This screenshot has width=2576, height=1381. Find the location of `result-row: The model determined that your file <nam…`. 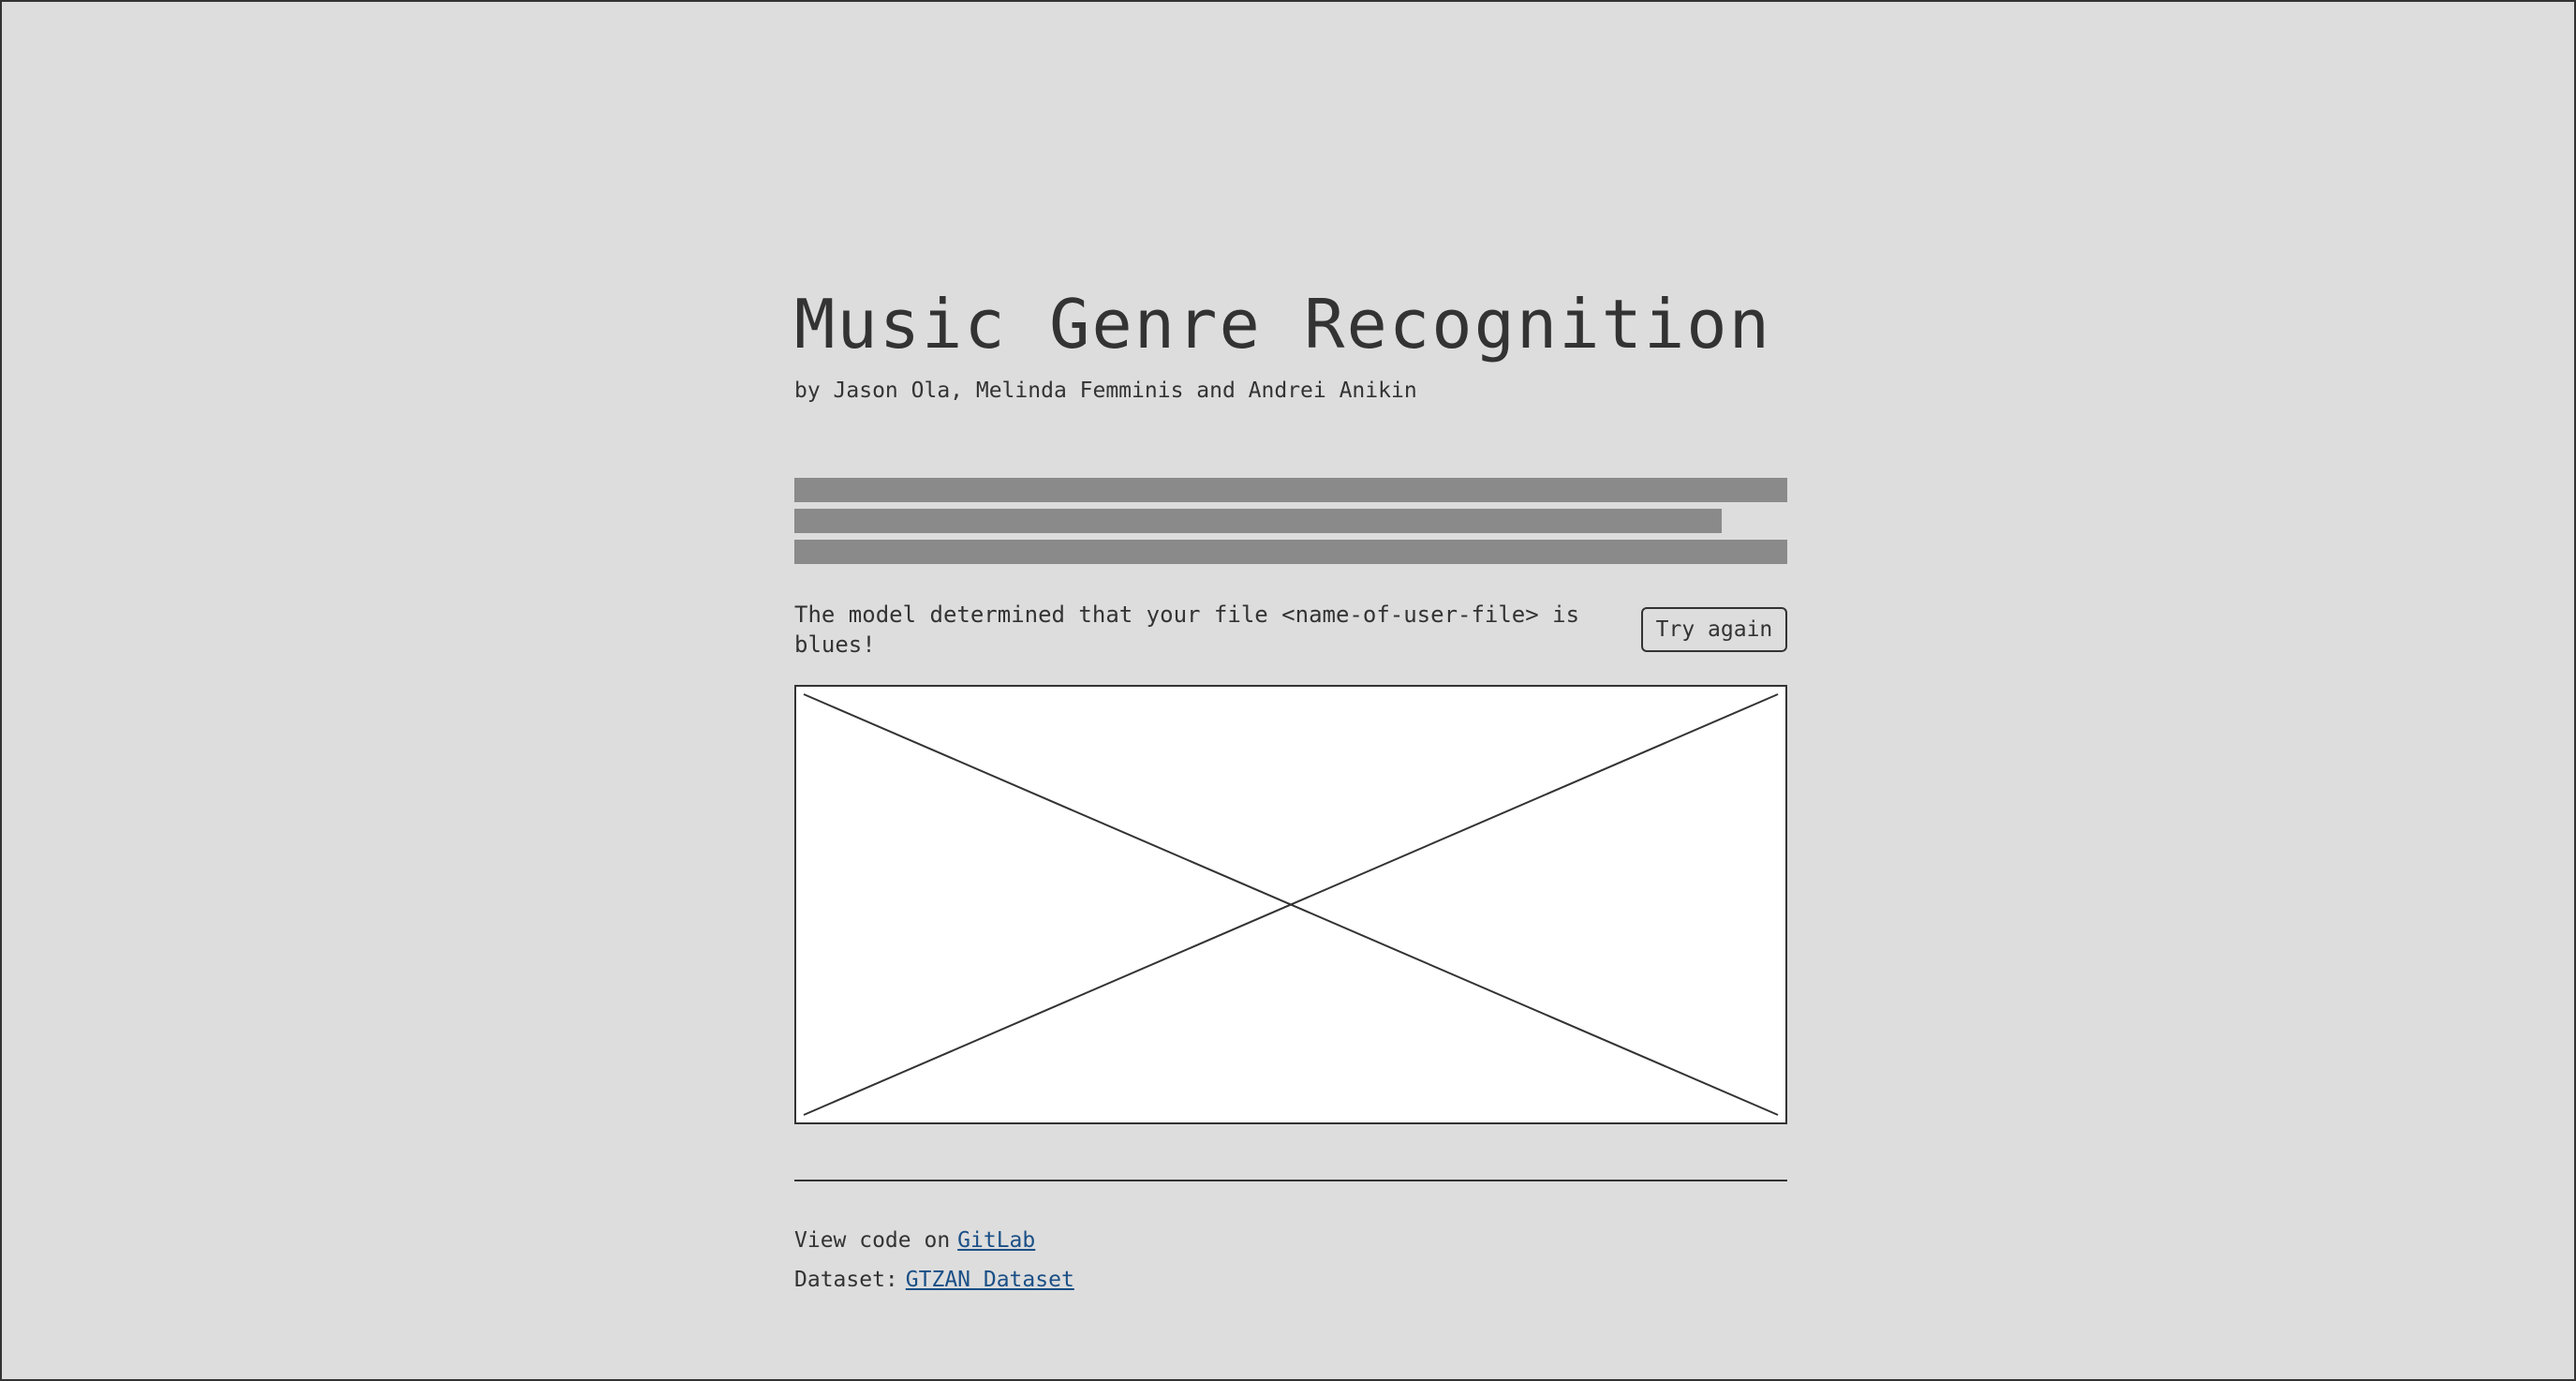

result-row: The model determined that your file <nam… is located at coordinates (1291, 630).